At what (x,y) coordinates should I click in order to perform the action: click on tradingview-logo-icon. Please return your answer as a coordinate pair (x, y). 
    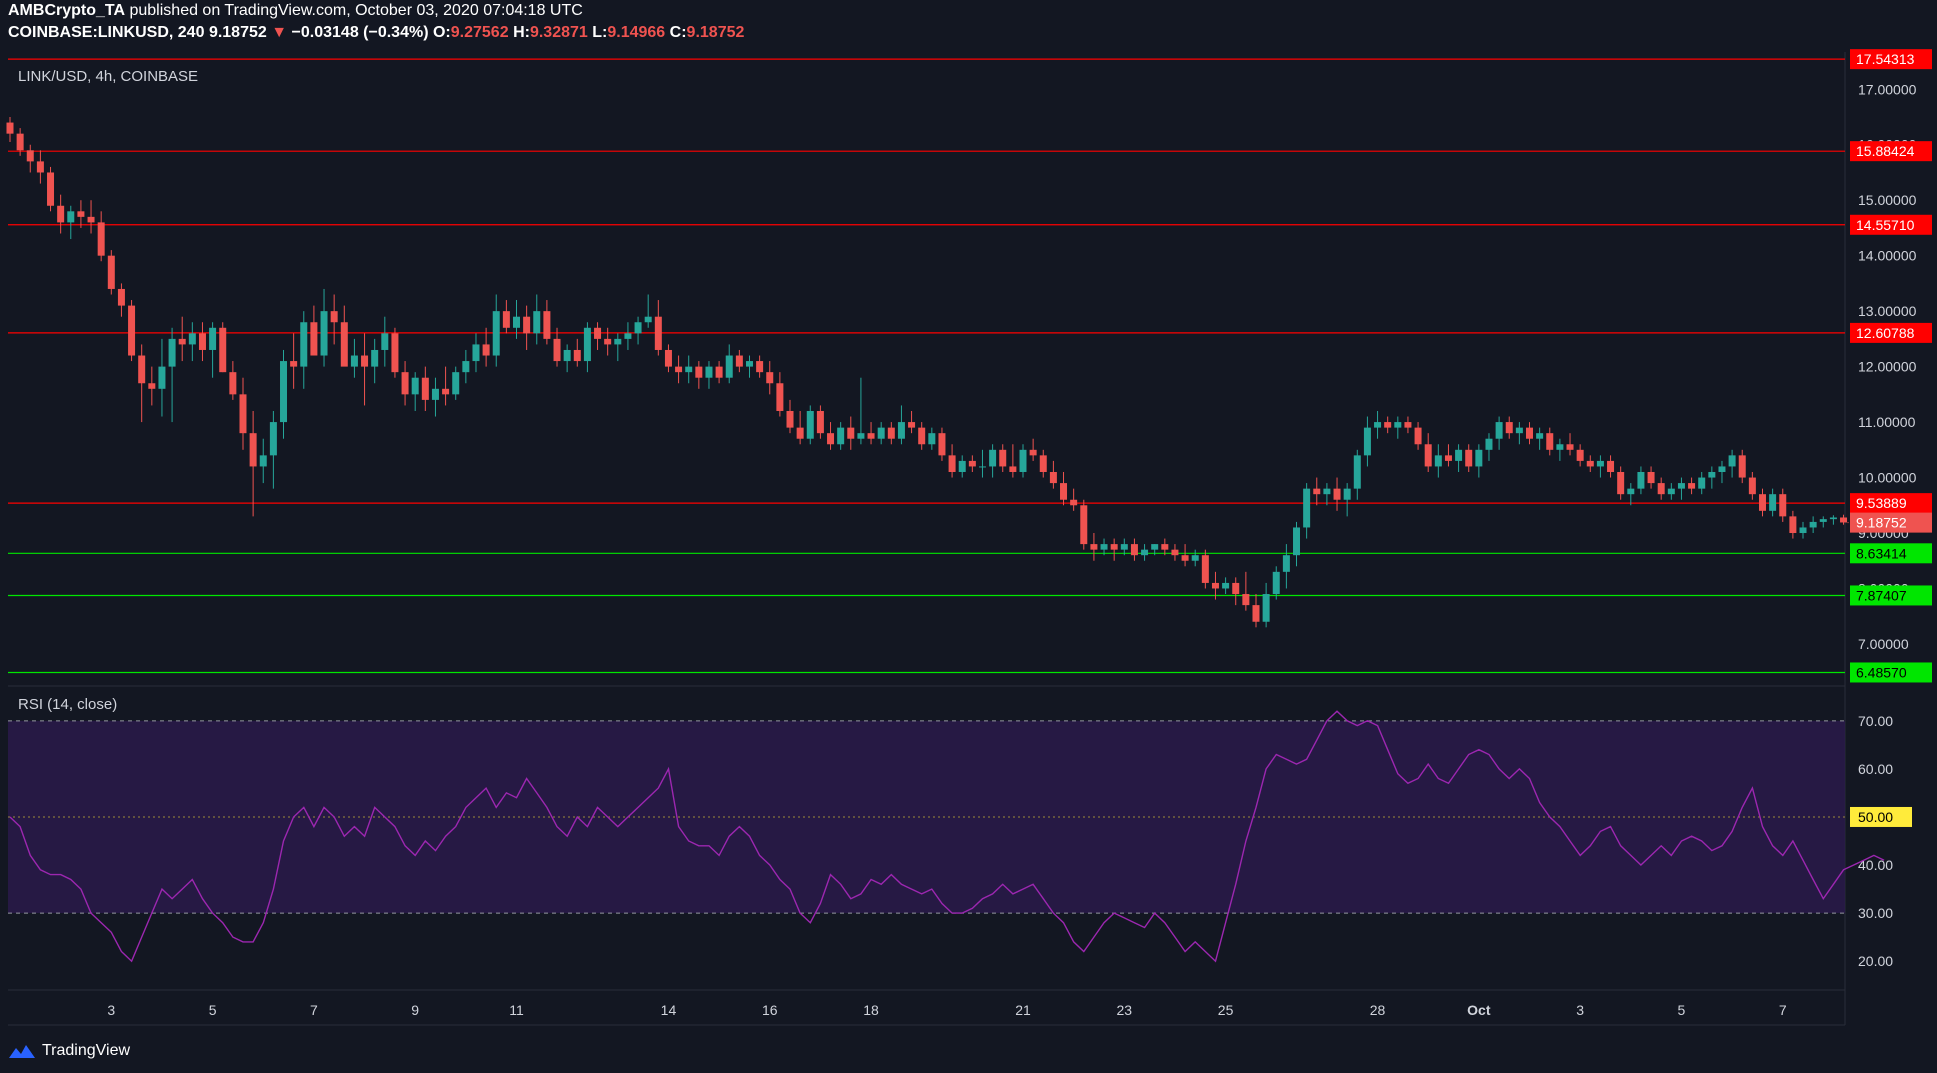
    Looking at the image, I should click on (22, 1051).